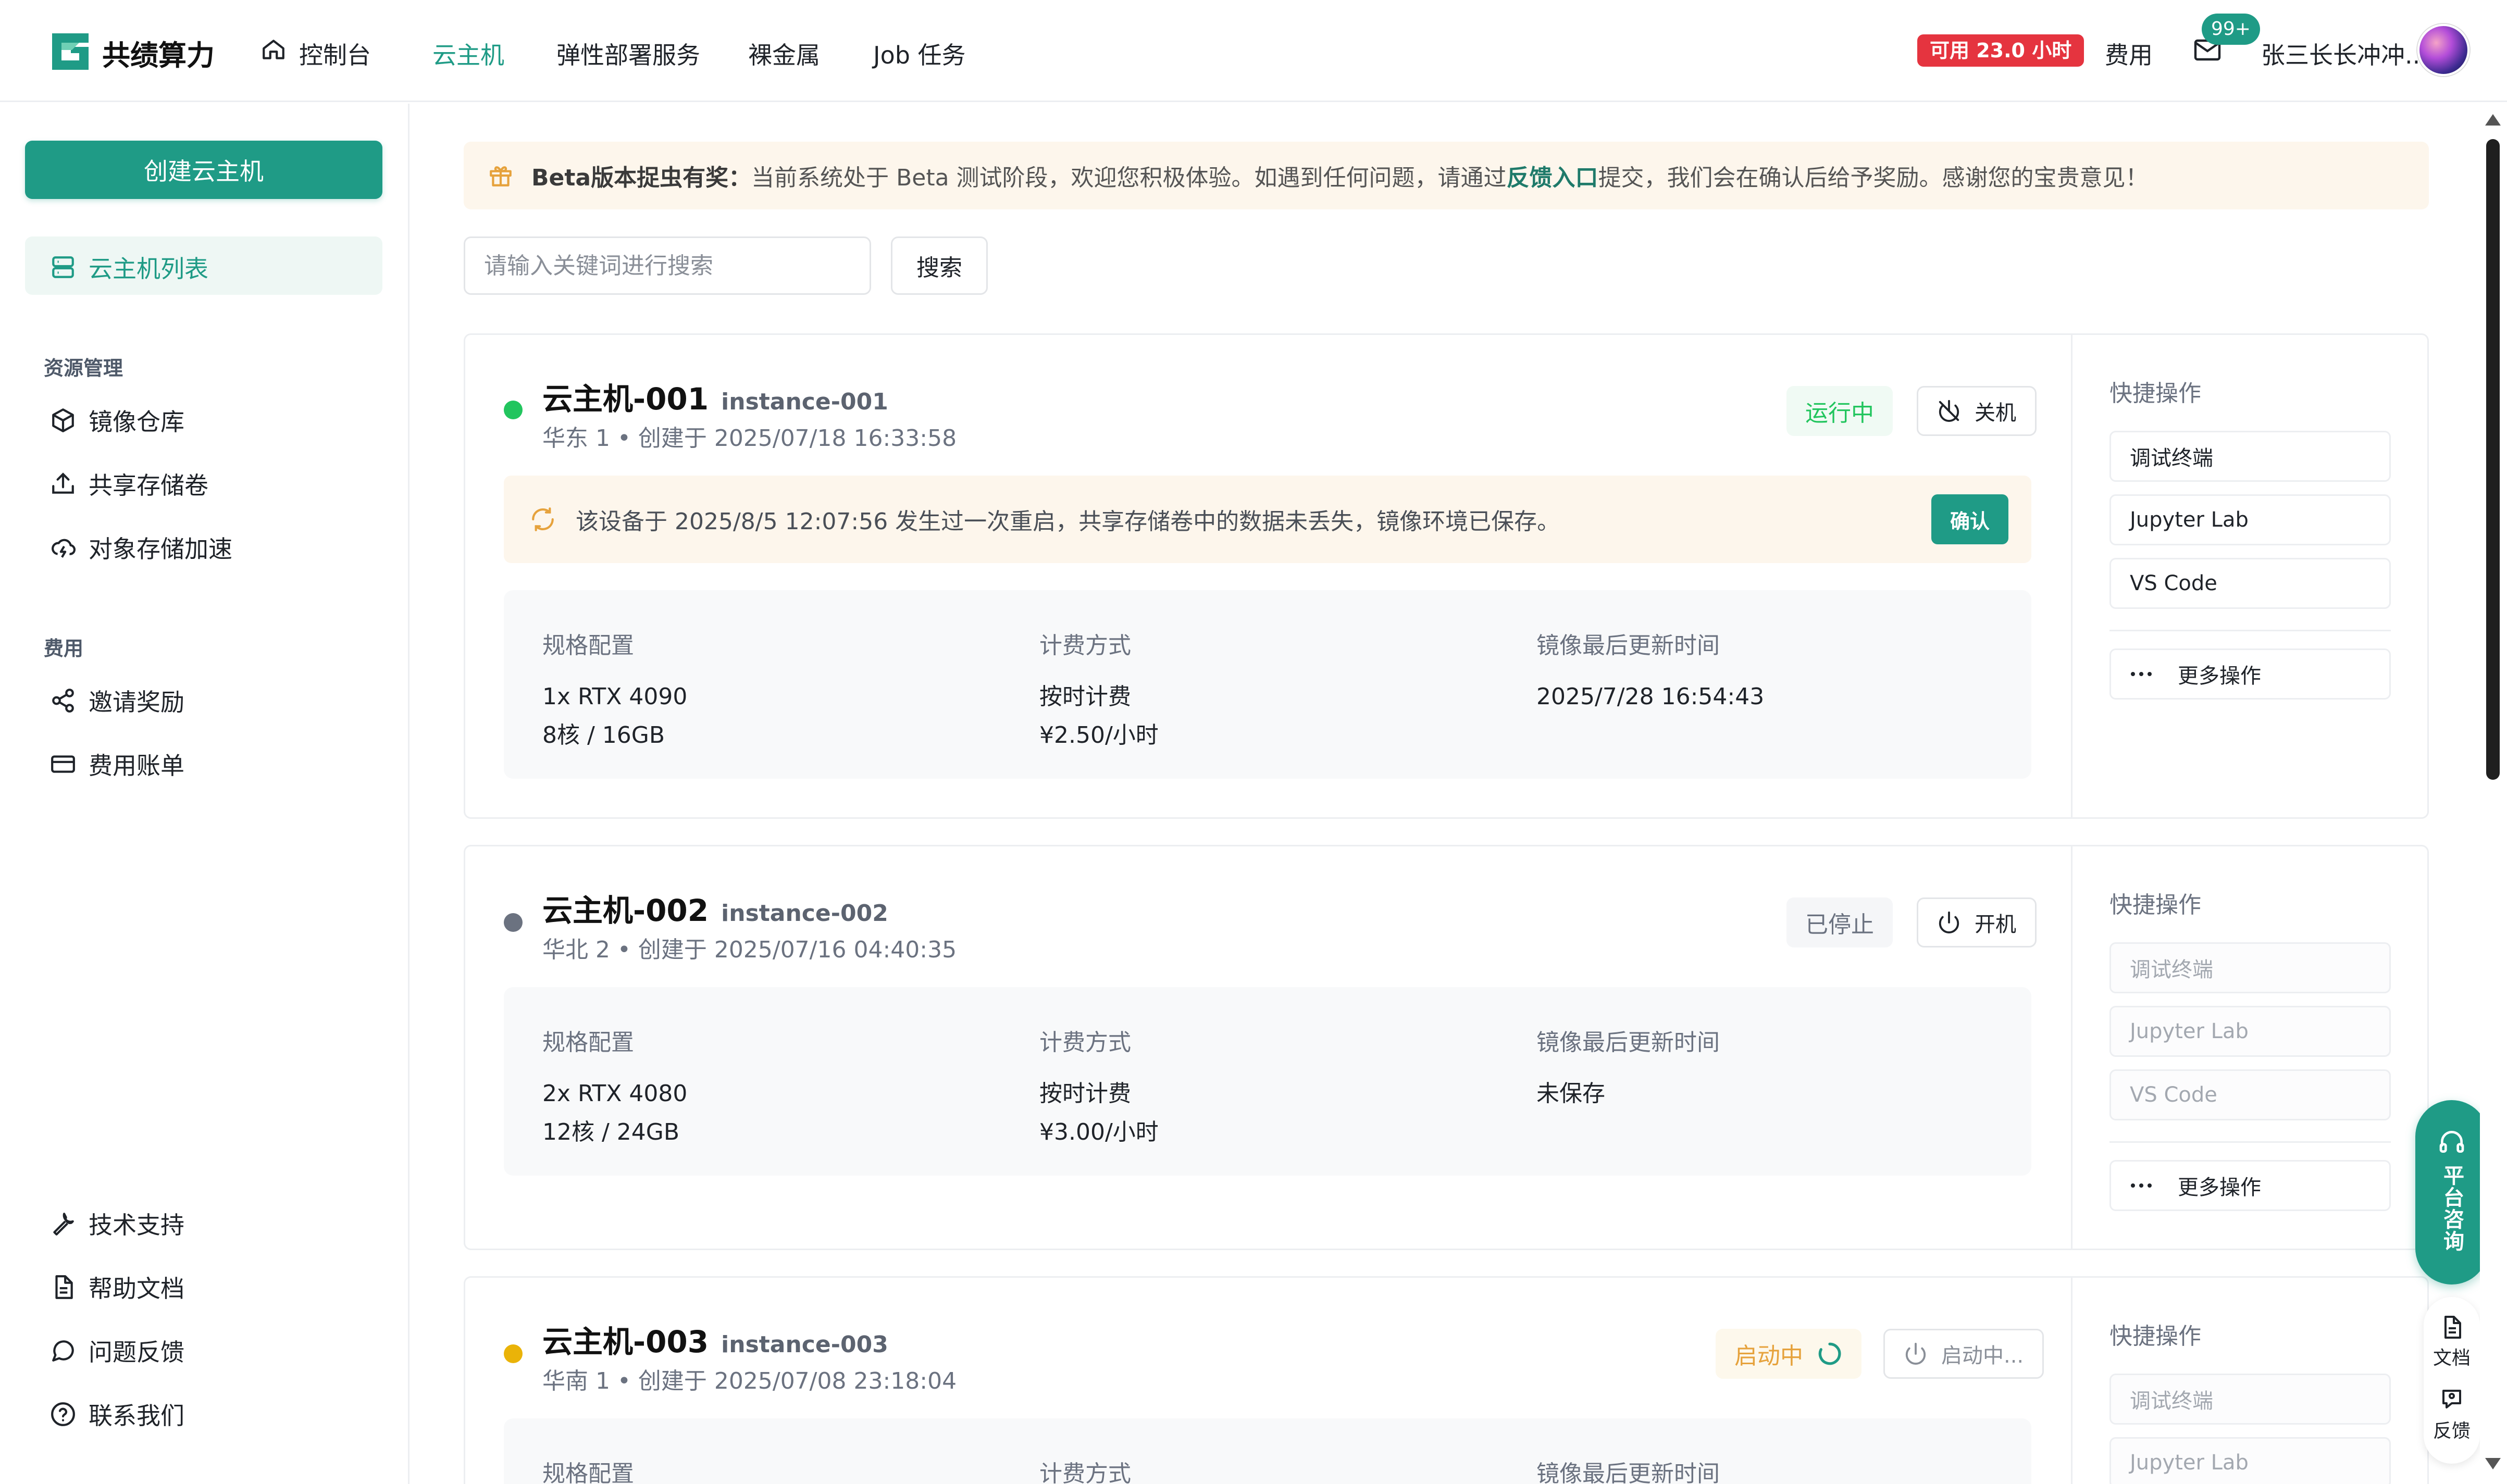 The width and height of the screenshot is (2507, 1484). Describe the element at coordinates (117, 700) in the screenshot. I see `sidebar-item-invite-reward: 邀请奖励` at that location.